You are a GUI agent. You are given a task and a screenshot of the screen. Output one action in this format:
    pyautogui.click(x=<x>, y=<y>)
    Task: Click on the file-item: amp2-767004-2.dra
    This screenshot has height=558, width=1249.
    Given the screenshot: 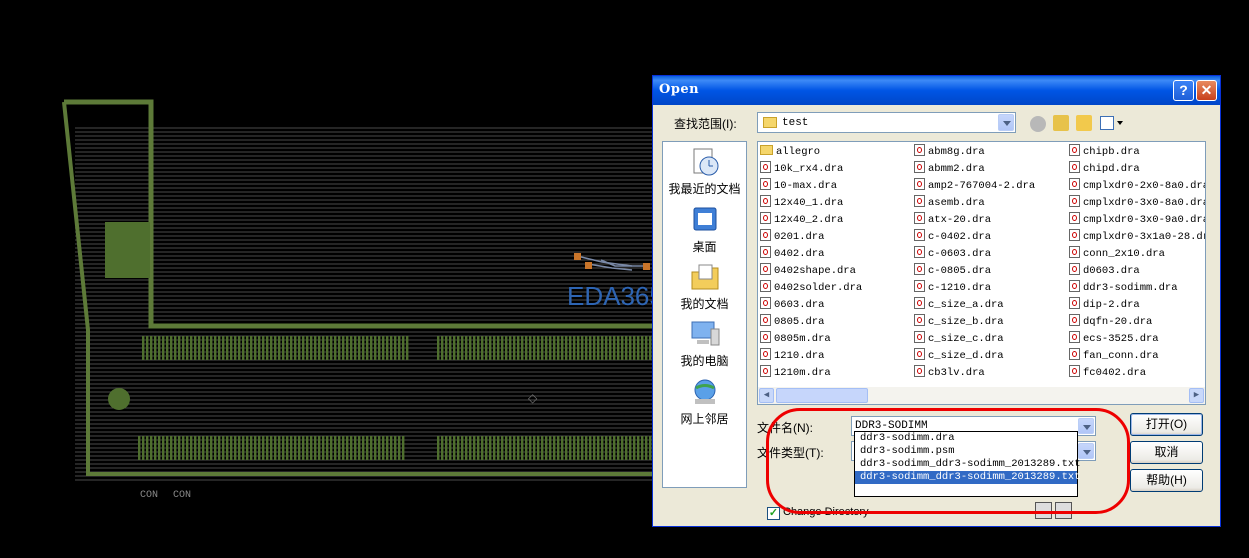 What is the action you would take?
    pyautogui.click(x=974, y=186)
    